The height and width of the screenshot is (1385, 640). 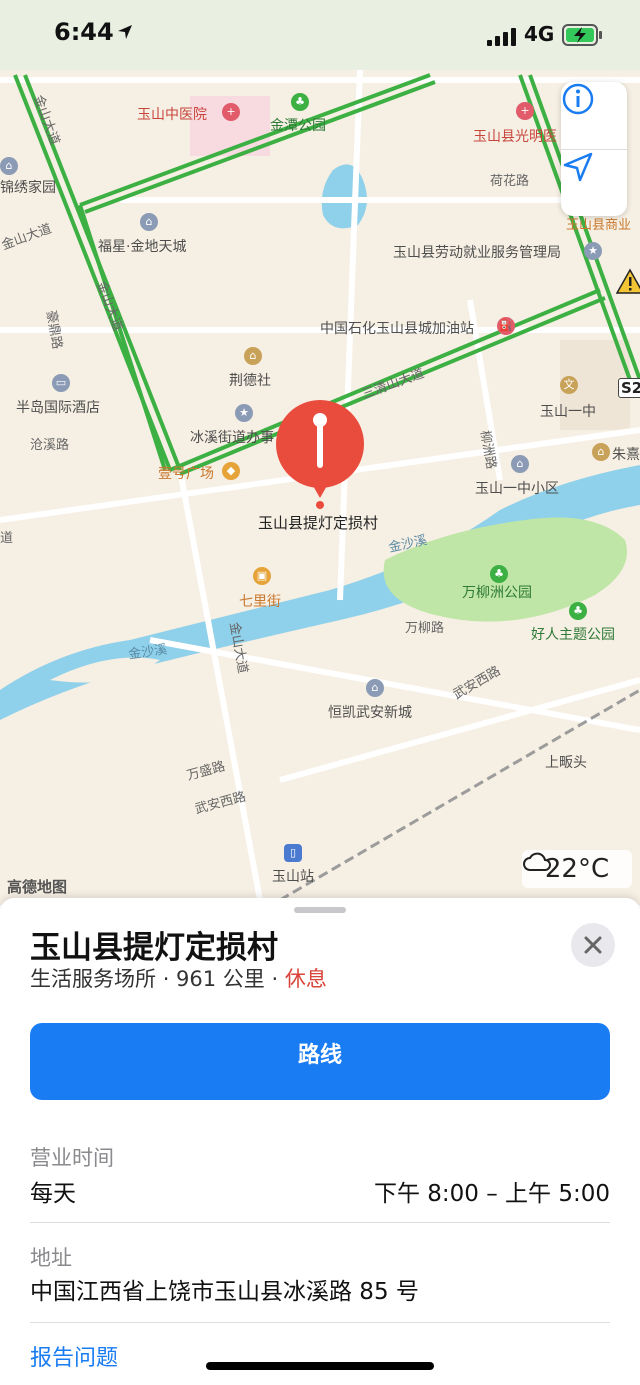 What do you see at coordinates (319, 1055) in the screenshot?
I see `route-button-label: 路线` at bounding box center [319, 1055].